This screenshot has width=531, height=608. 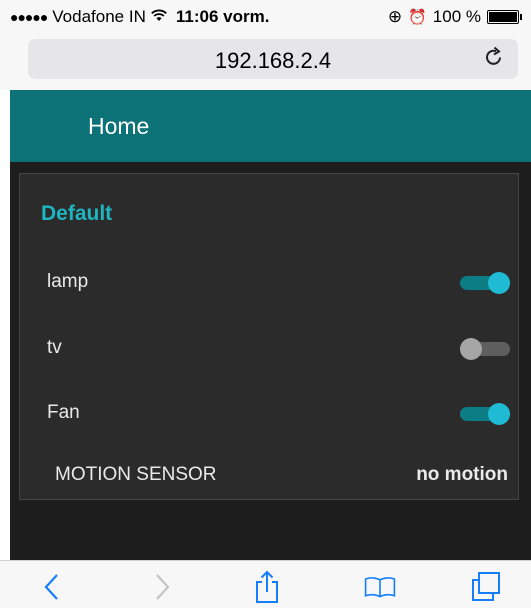 What do you see at coordinates (77, 213) in the screenshot?
I see `panel-title: Default` at bounding box center [77, 213].